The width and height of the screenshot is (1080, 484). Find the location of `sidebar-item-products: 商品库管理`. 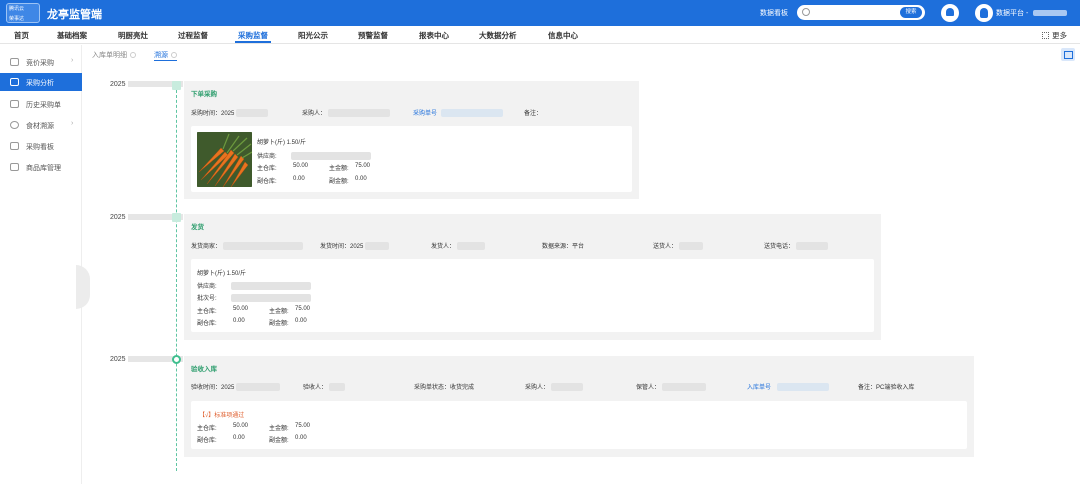

sidebar-item-products: 商品库管理 is located at coordinates (41, 167).